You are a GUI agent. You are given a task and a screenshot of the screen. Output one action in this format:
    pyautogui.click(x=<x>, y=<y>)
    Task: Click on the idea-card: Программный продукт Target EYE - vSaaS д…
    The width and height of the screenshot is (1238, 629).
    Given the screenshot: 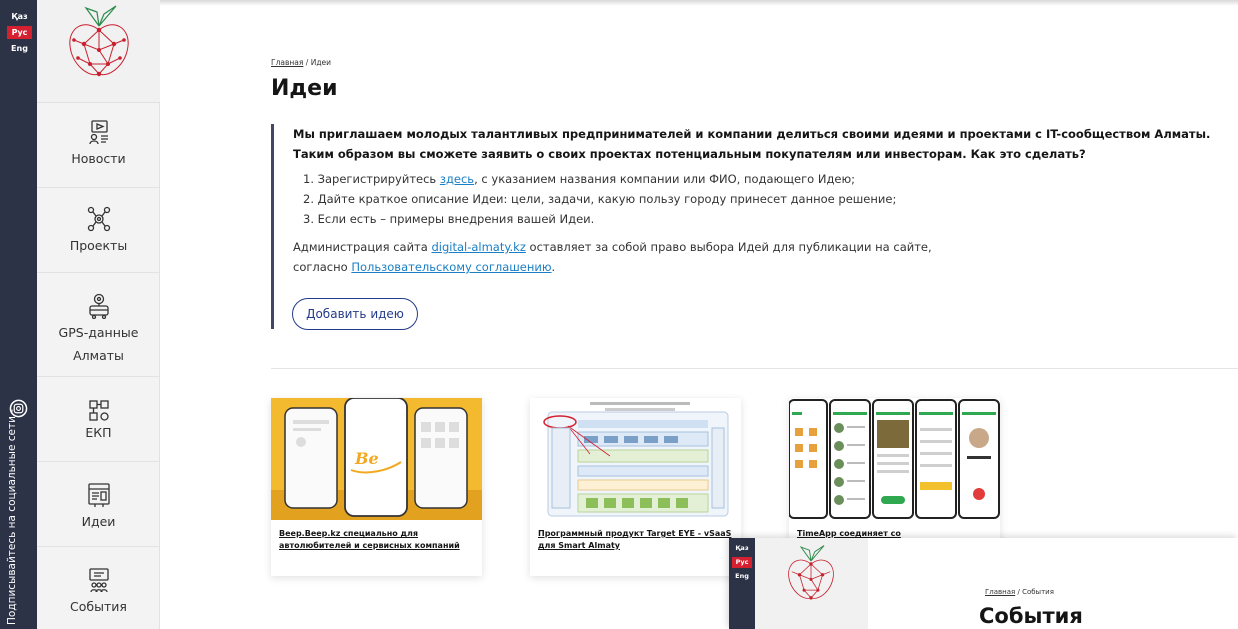 What is the action you would take?
    pyautogui.click(x=635, y=487)
    